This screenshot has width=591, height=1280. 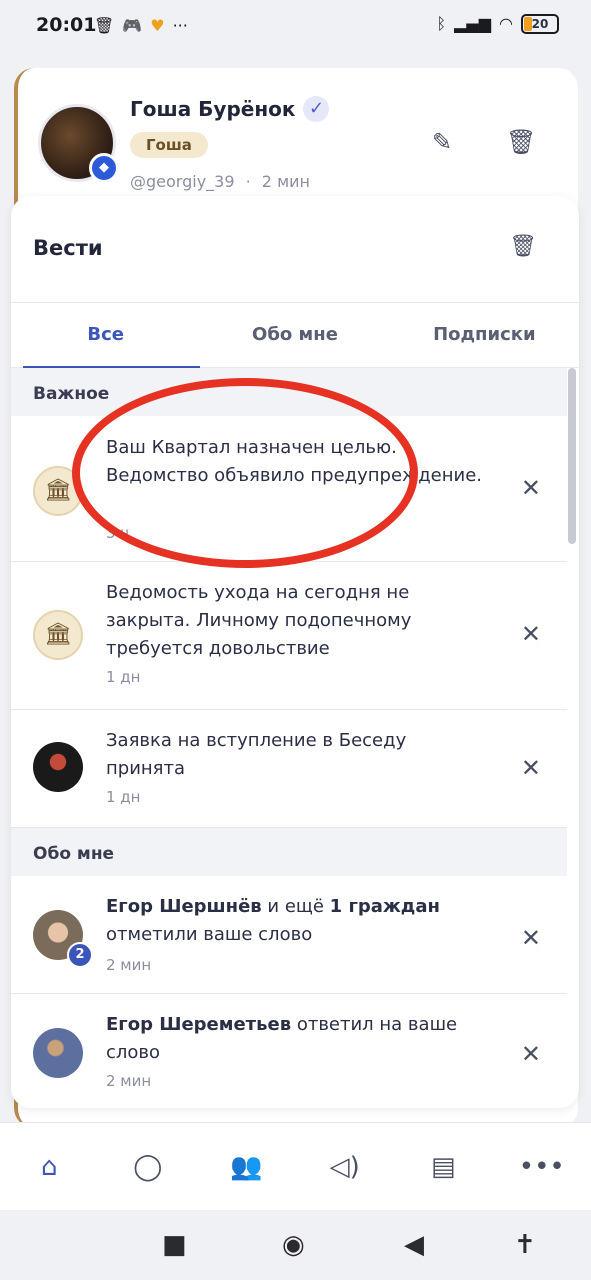 What do you see at coordinates (414, 1245) in the screenshot?
I see `back-icon: ◀` at bounding box center [414, 1245].